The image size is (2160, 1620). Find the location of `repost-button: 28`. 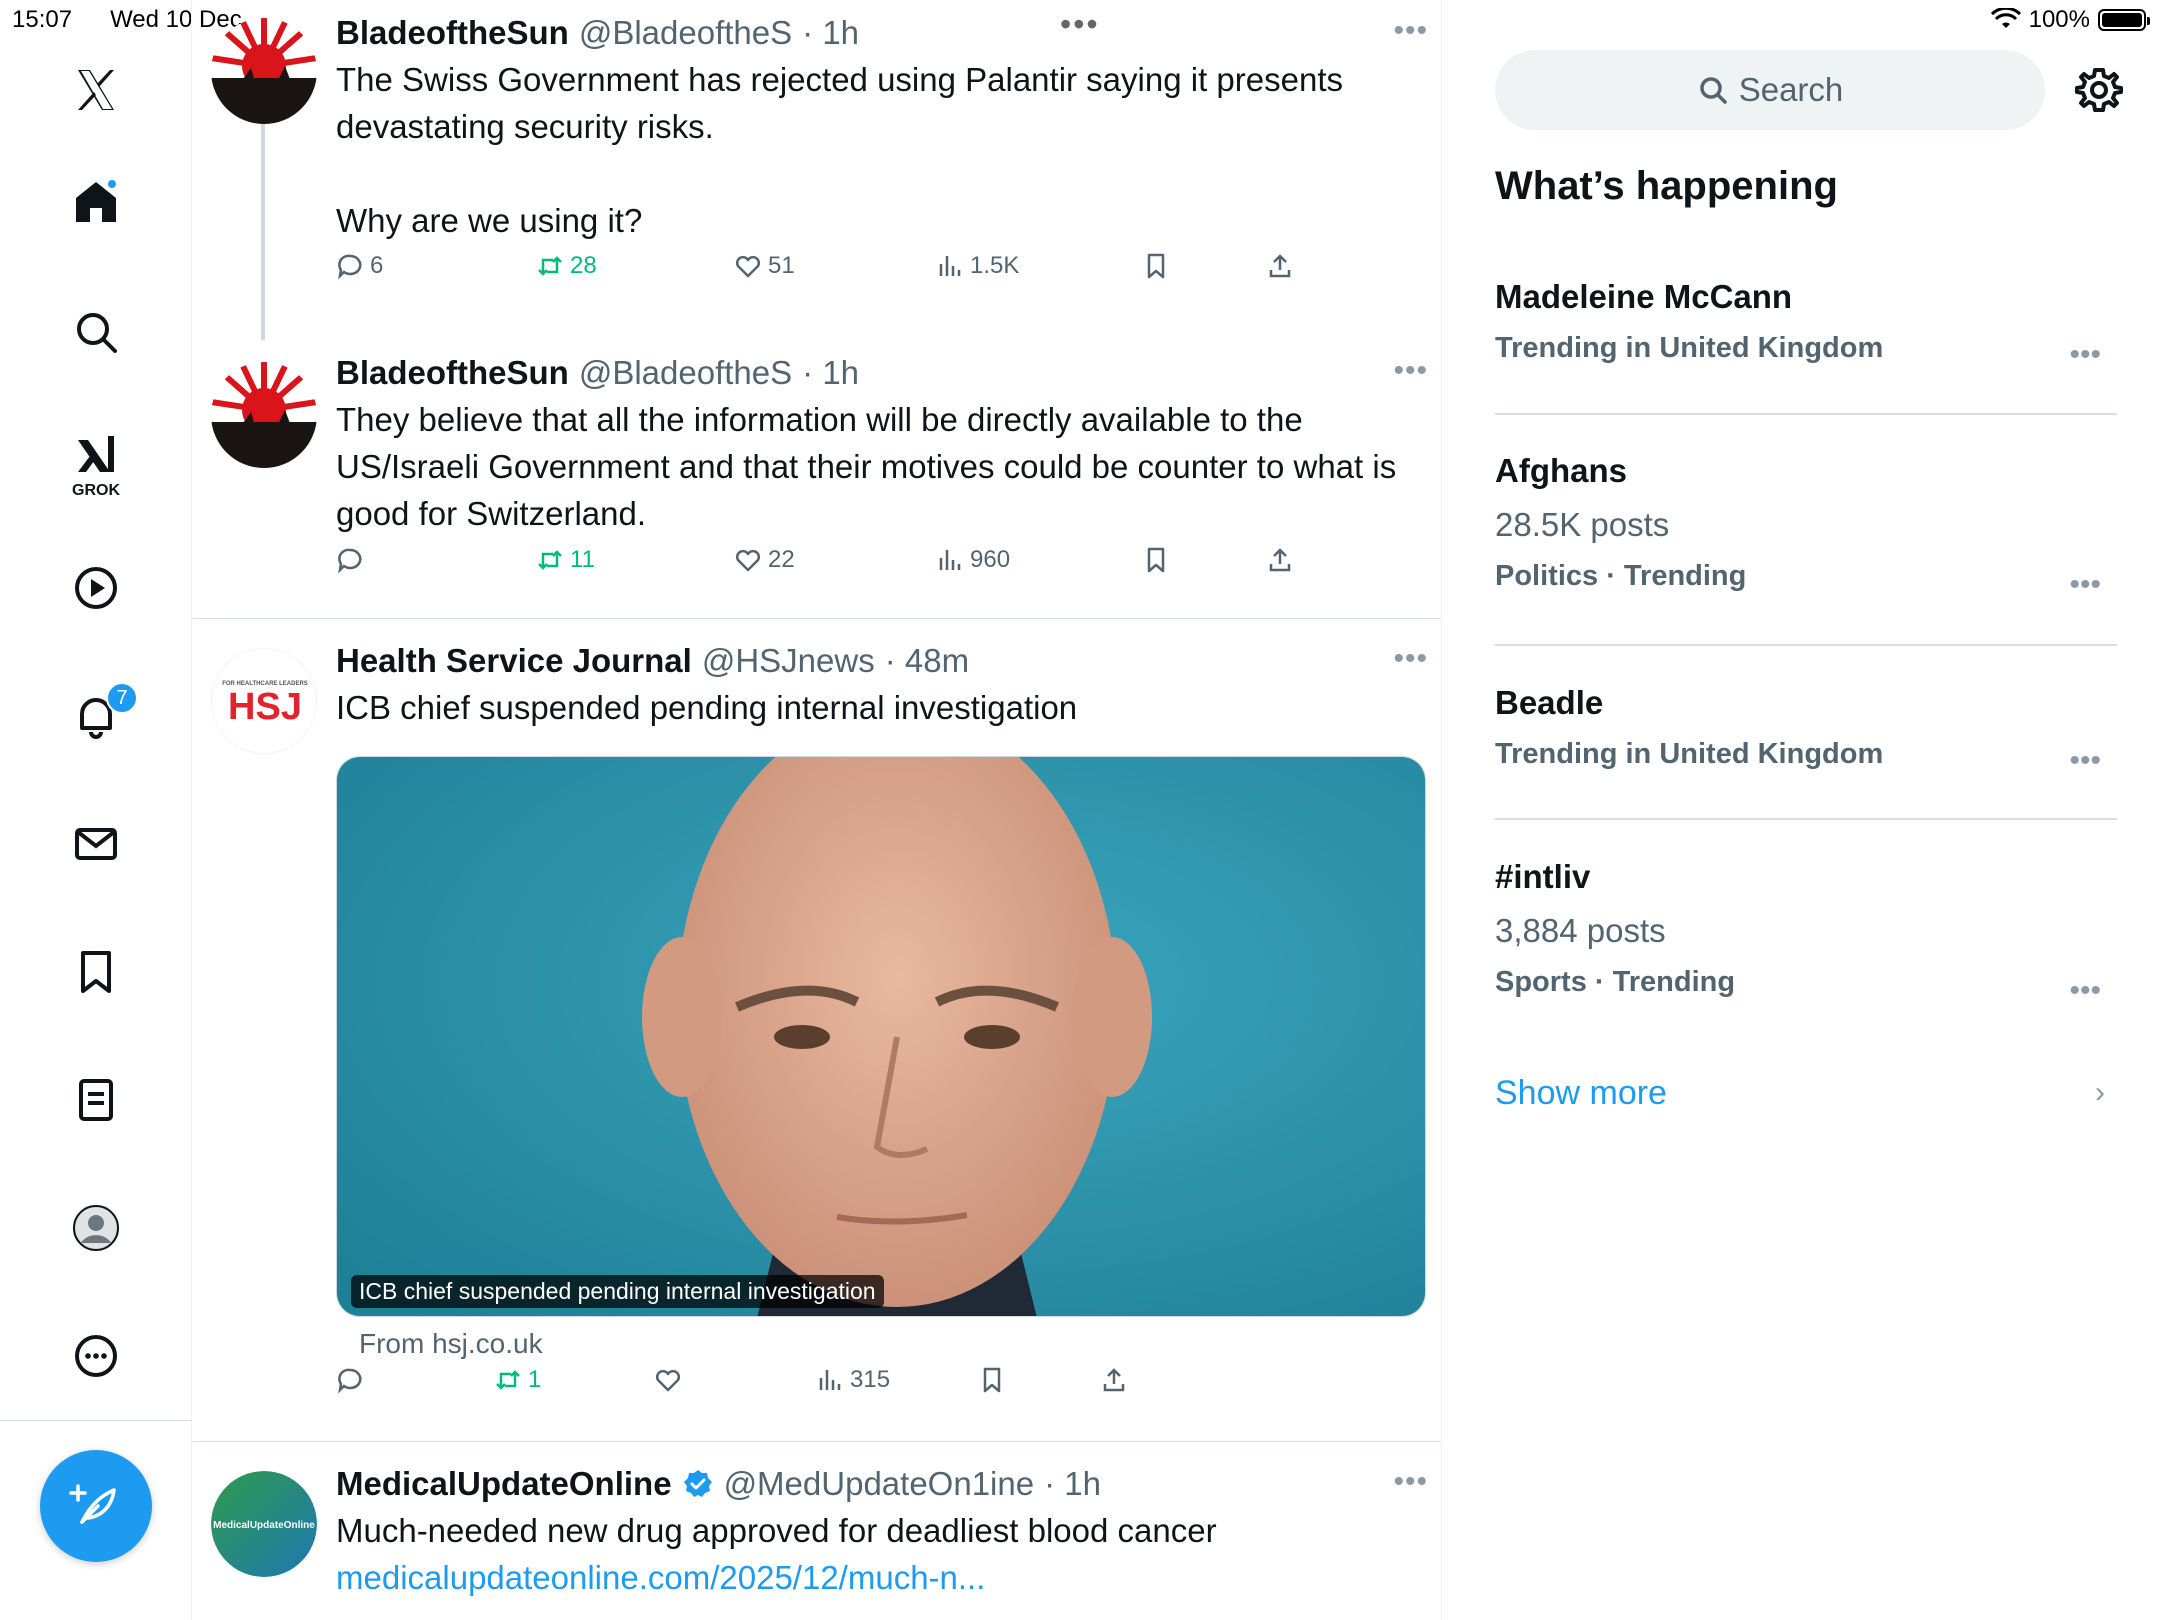

repost-button: 28 is located at coordinates (566, 266).